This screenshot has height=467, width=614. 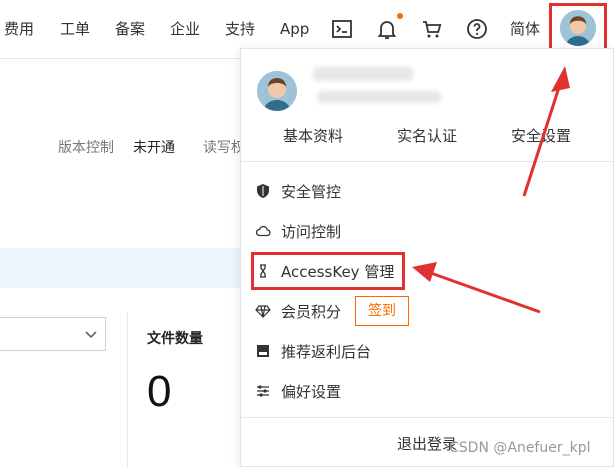 I want to click on menu-item-access-control: 访问控制, so click(x=298, y=231).